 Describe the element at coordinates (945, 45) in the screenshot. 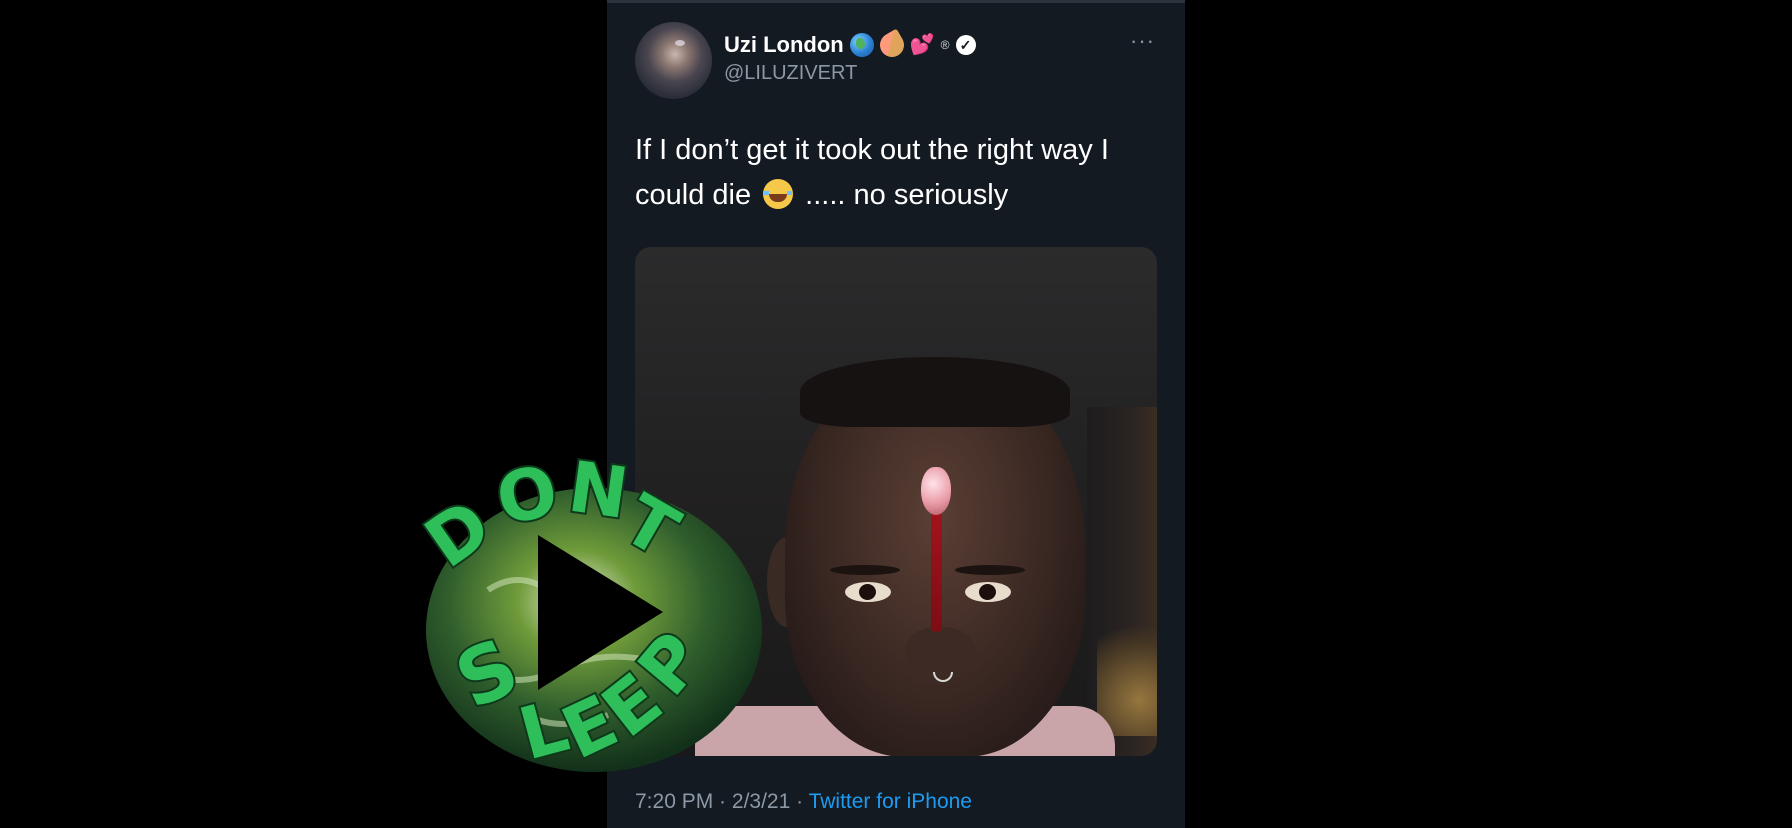

I see `registered-icon: ®` at that location.